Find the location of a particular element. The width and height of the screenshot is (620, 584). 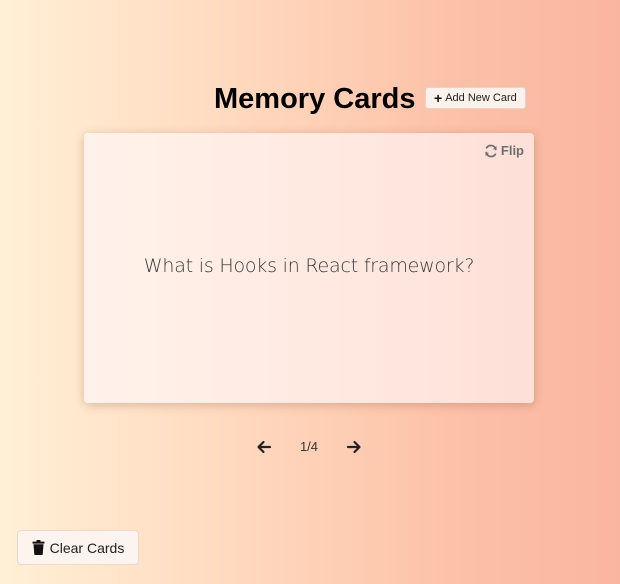

next-card-button is located at coordinates (354, 447).